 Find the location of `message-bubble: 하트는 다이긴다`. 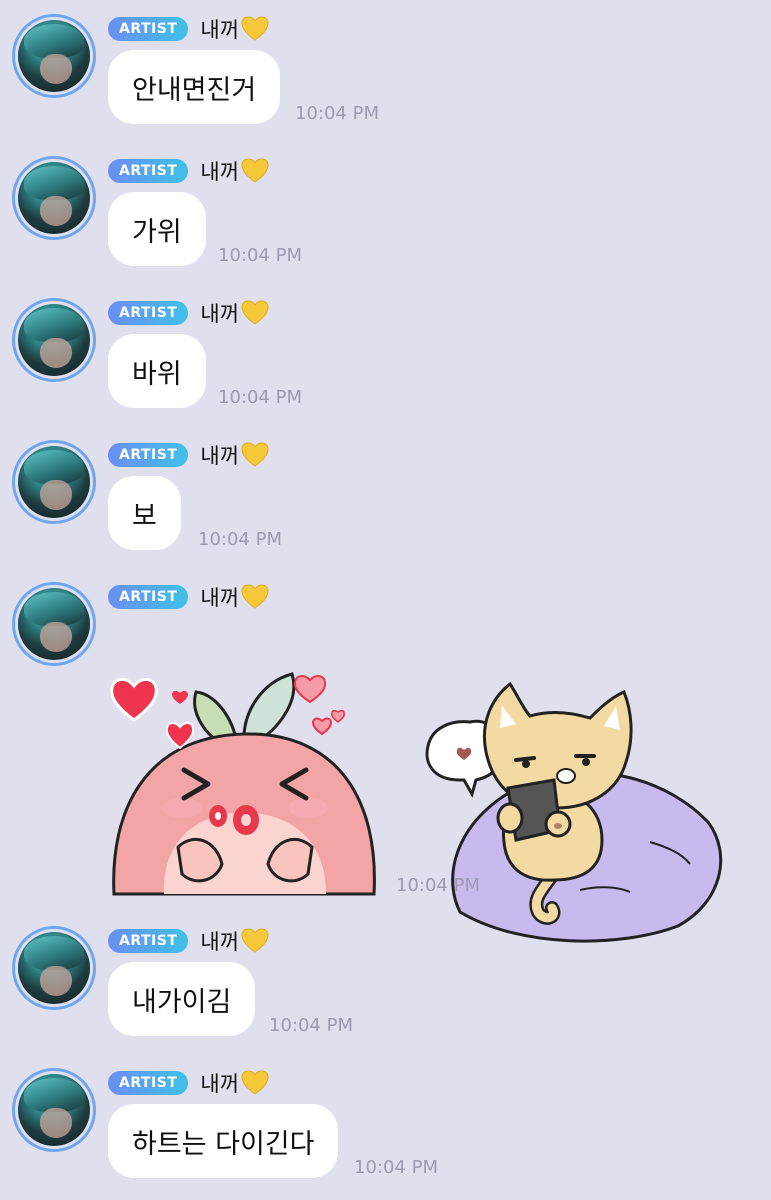

message-bubble: 하트는 다이긴다 is located at coordinates (223, 1141).